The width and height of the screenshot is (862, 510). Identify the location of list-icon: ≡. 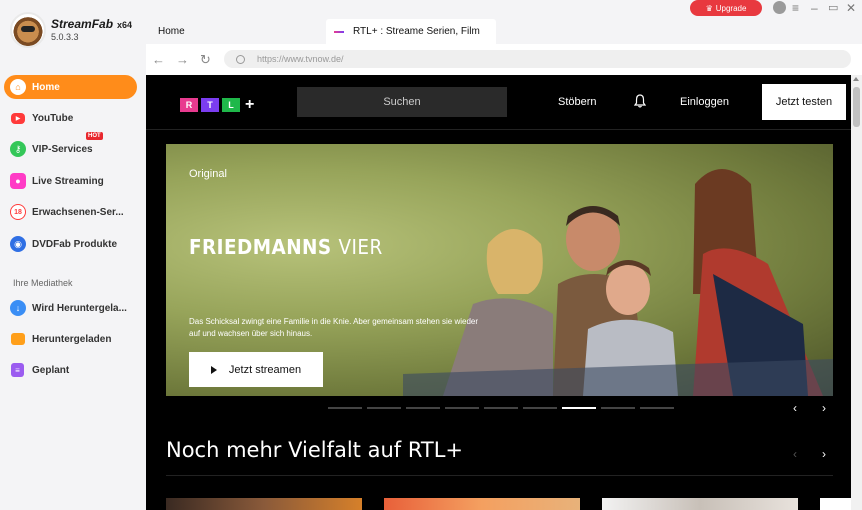
(17, 370).